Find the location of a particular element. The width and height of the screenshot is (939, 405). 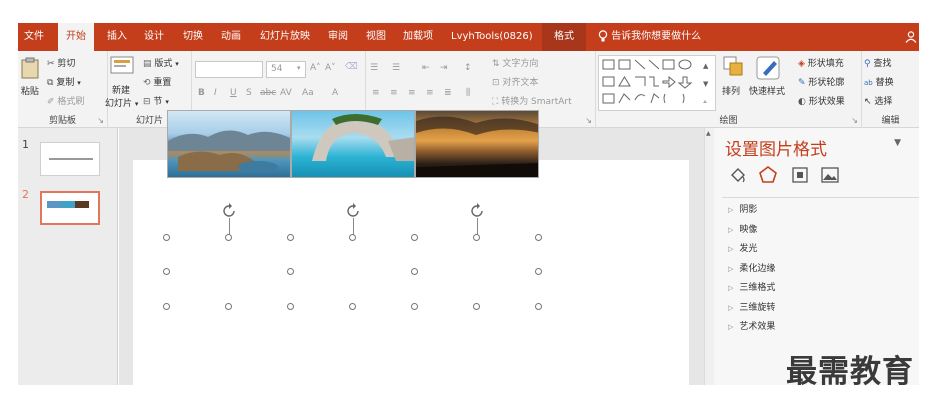

font-color-icon: A is located at coordinates (335, 93).